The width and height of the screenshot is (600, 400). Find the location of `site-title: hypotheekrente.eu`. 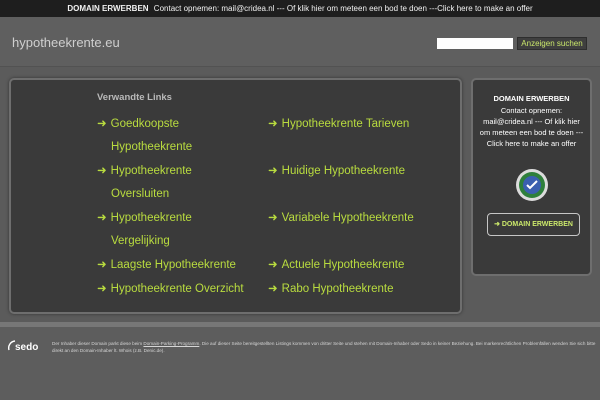

site-title: hypotheekrente.eu is located at coordinates (66, 42).